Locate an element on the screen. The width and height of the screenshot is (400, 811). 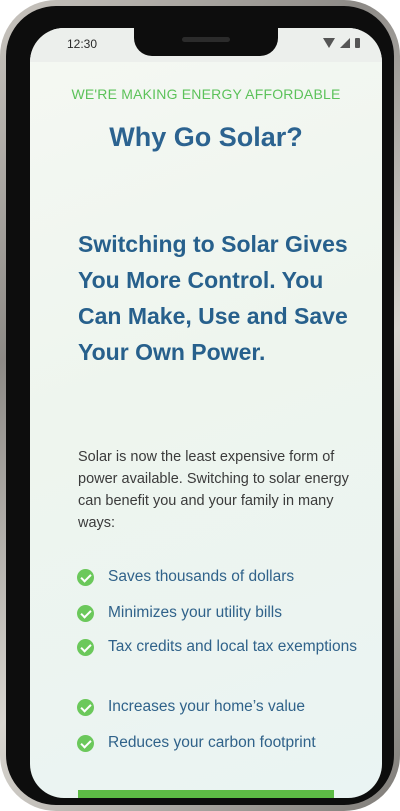
status-icons is located at coordinates (341, 43).